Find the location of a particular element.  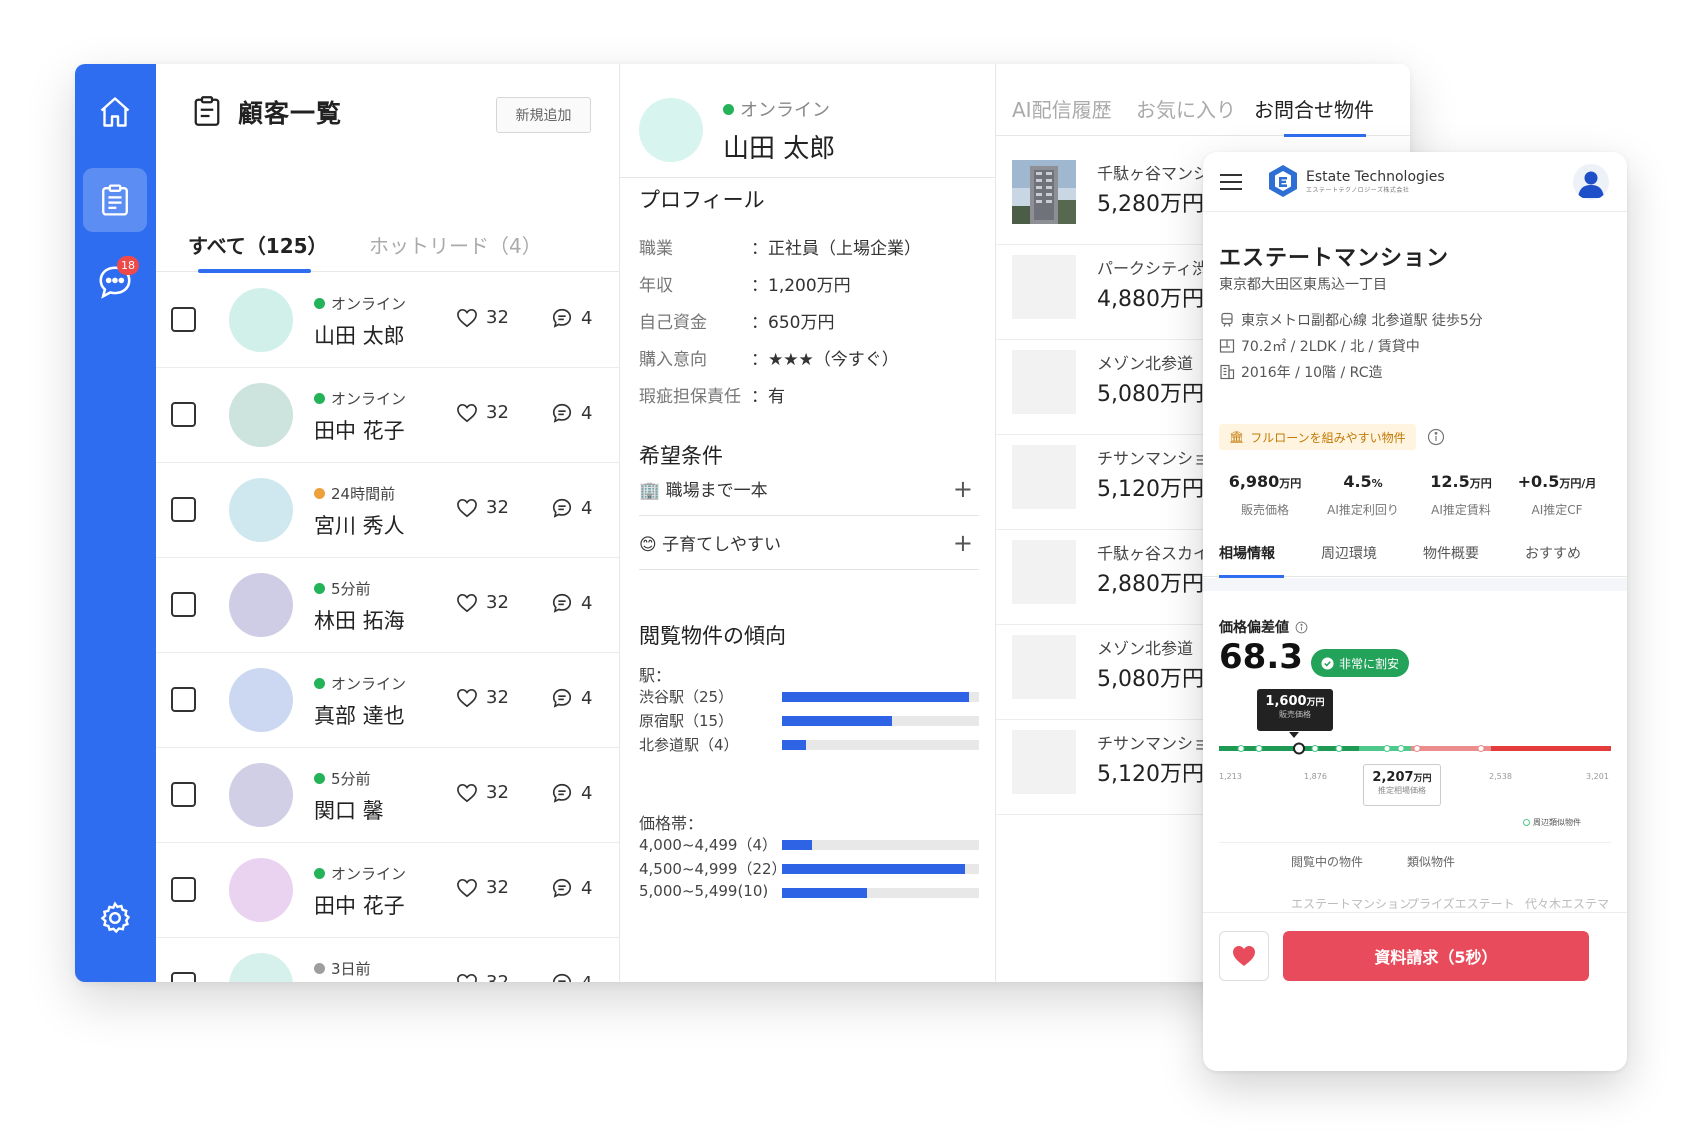

tab-all: すべて（125） is located at coordinates (258, 244).